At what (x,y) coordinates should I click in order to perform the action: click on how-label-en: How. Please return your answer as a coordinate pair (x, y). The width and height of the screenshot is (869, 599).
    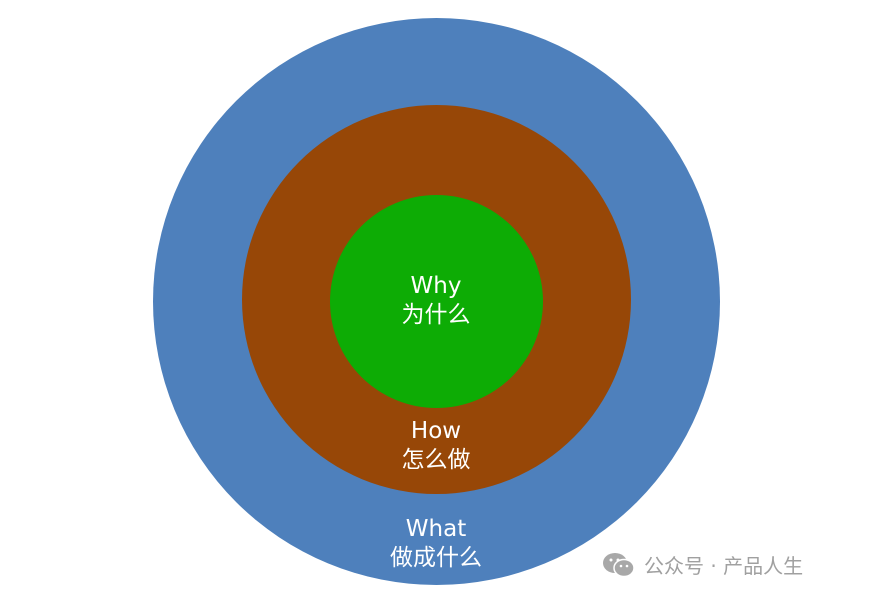
    Looking at the image, I should click on (436, 431).